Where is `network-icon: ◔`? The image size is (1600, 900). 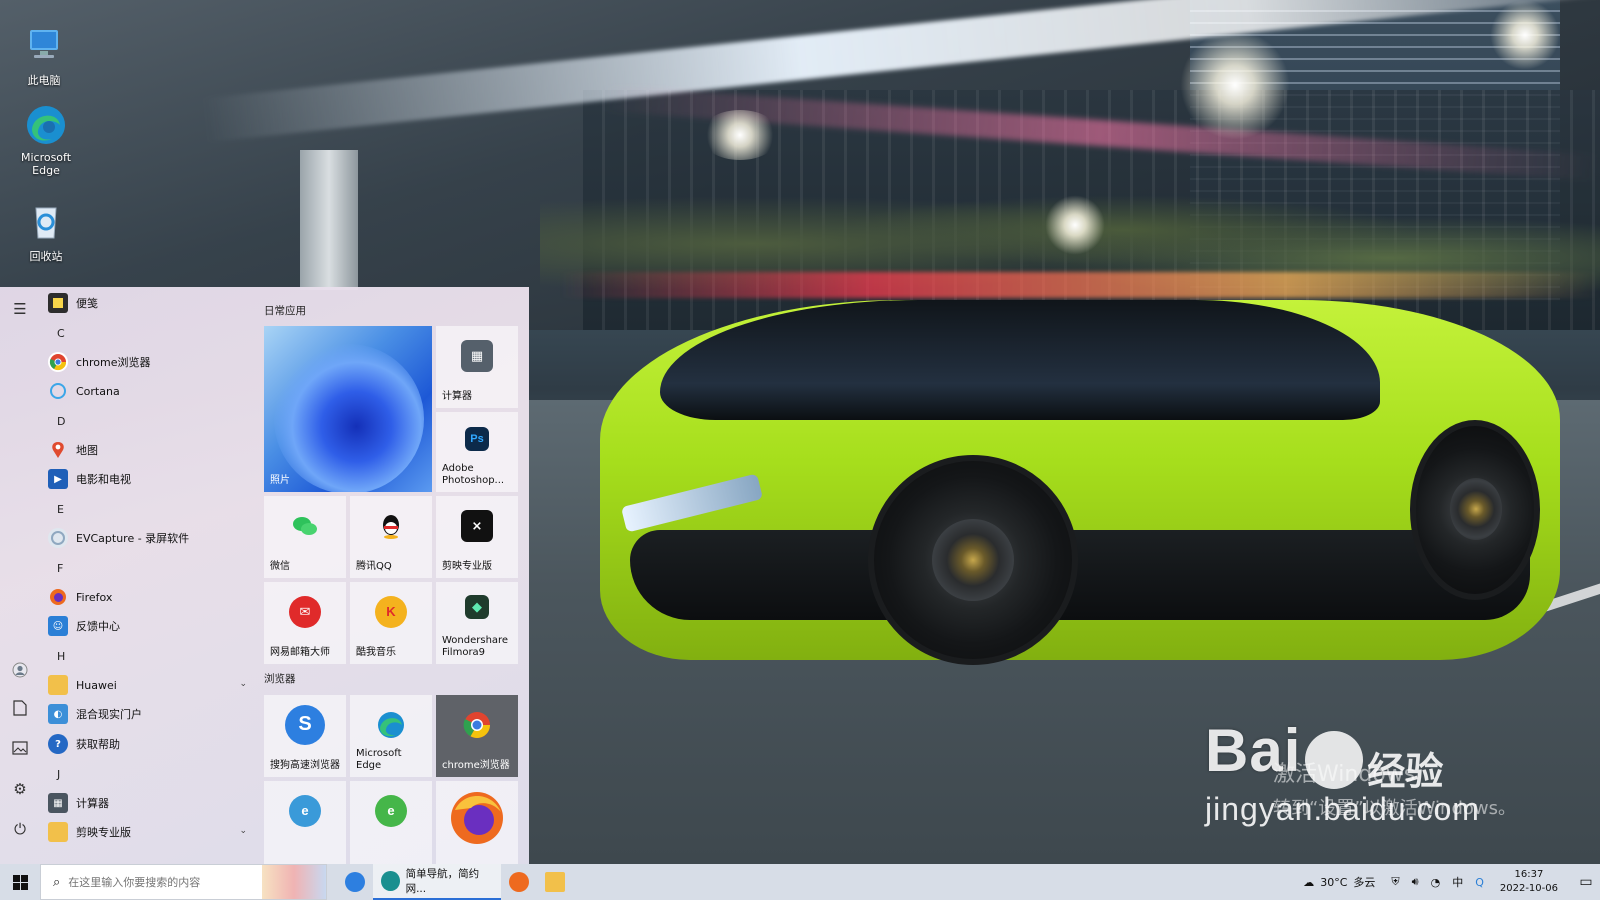
network-icon: ◔ is located at coordinates (1436, 882).